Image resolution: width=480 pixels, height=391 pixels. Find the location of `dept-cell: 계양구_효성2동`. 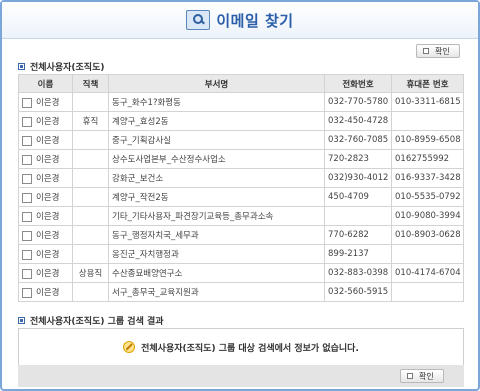

dept-cell: 계양구_효성2동 is located at coordinates (216, 121).